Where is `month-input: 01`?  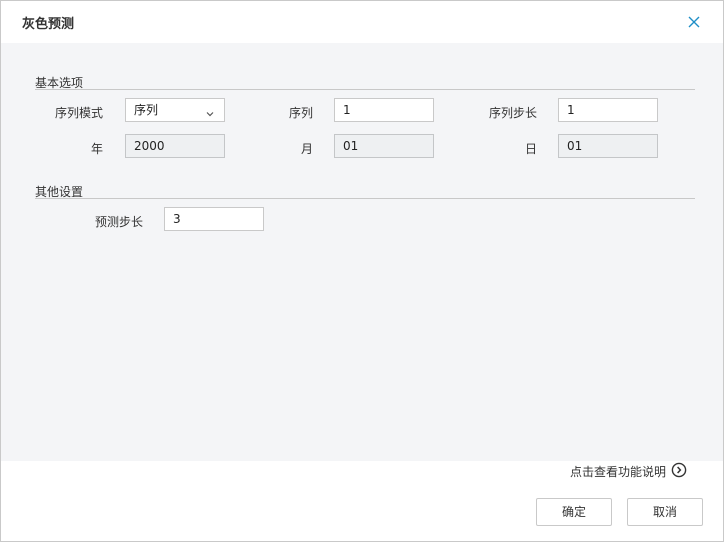
month-input: 01 is located at coordinates (384, 146).